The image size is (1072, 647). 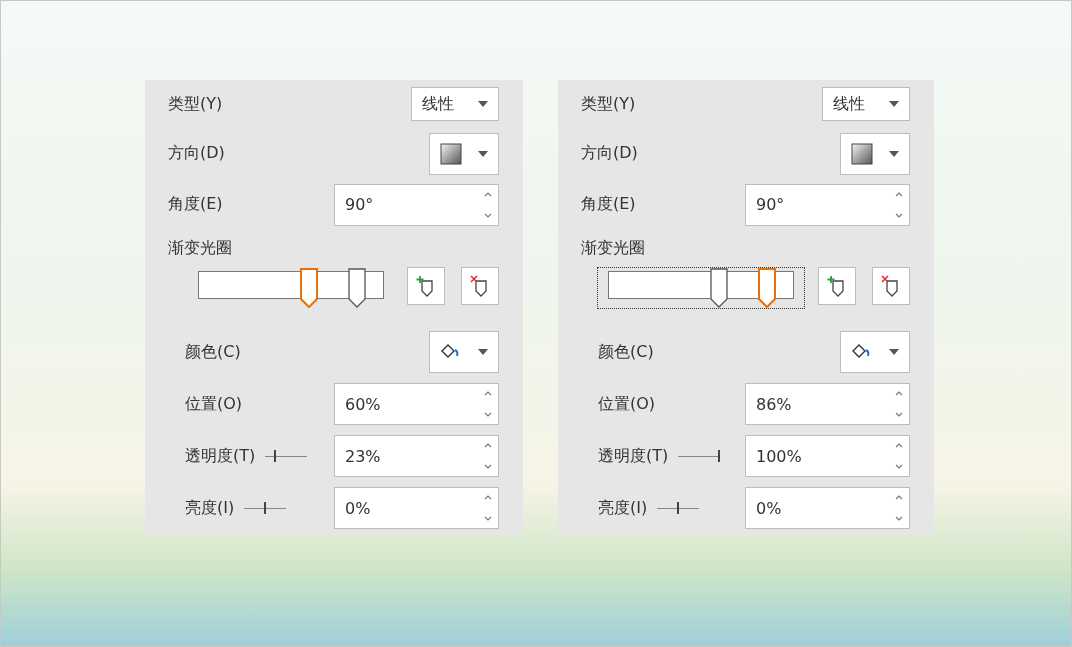 What do you see at coordinates (827, 404) in the screenshot?
I see `spinner-field: 86%` at bounding box center [827, 404].